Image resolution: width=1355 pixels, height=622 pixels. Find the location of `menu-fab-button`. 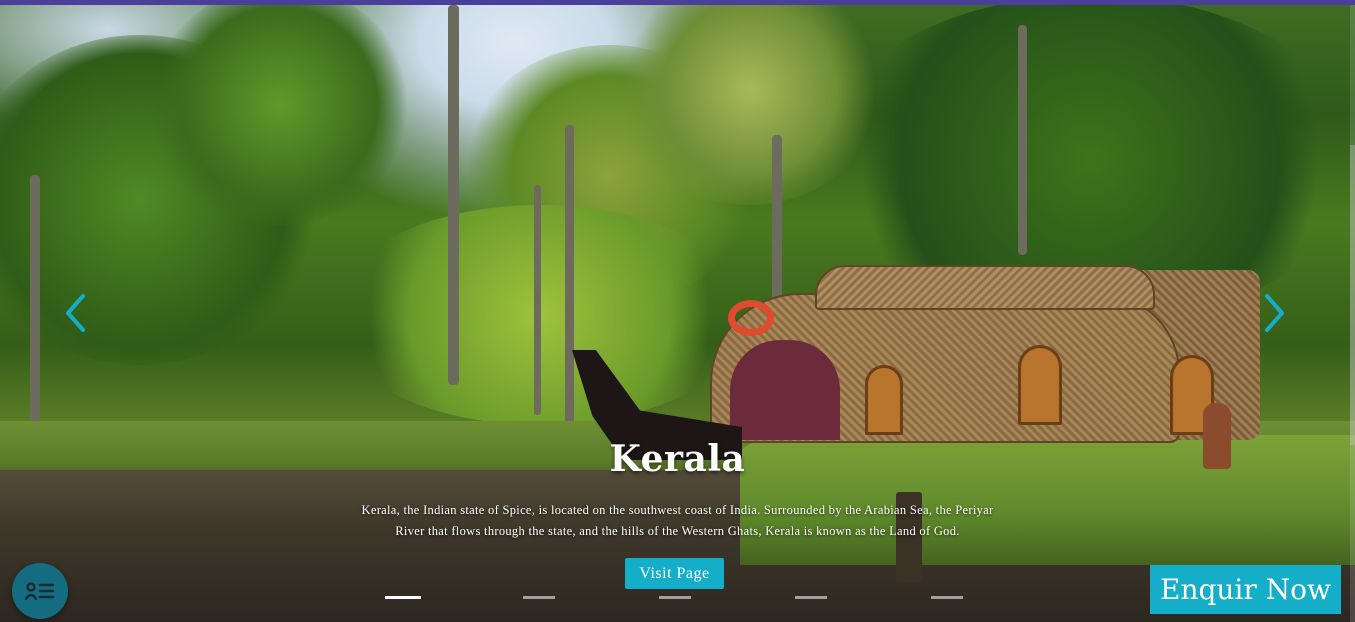

menu-fab-button is located at coordinates (40, 591).